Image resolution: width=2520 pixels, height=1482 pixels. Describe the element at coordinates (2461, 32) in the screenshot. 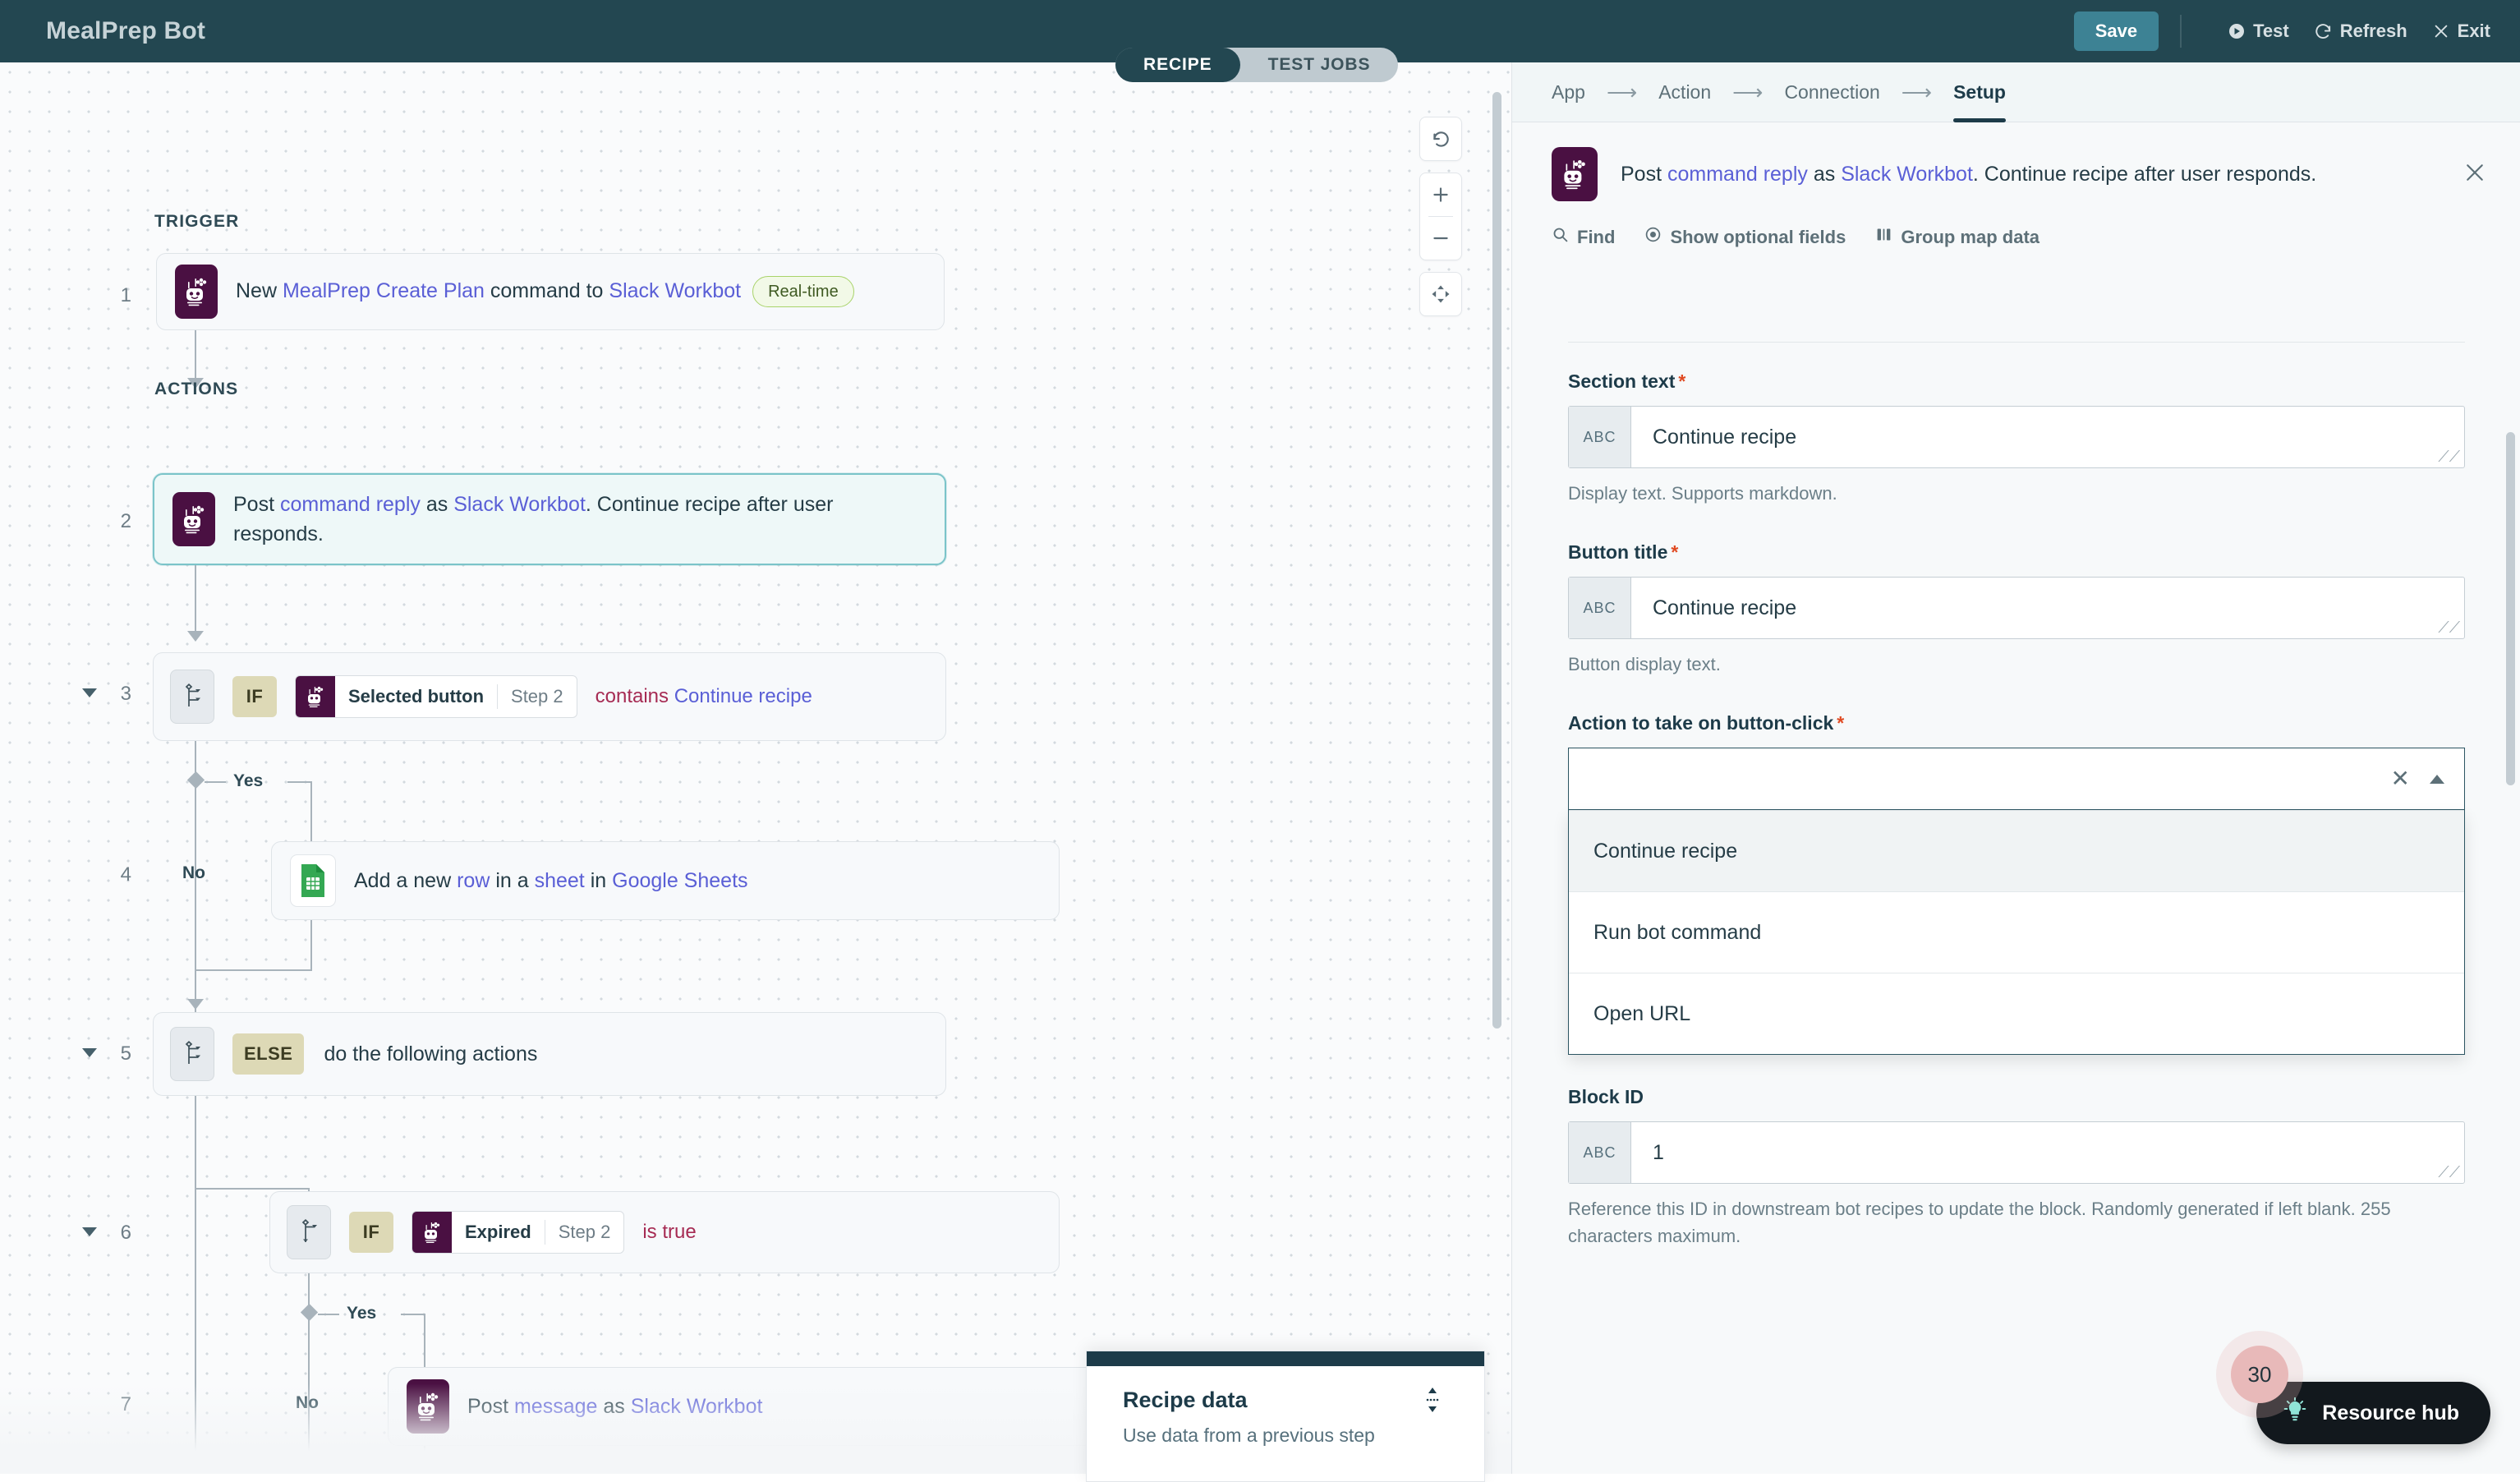

I see `exit-button: Exit` at that location.